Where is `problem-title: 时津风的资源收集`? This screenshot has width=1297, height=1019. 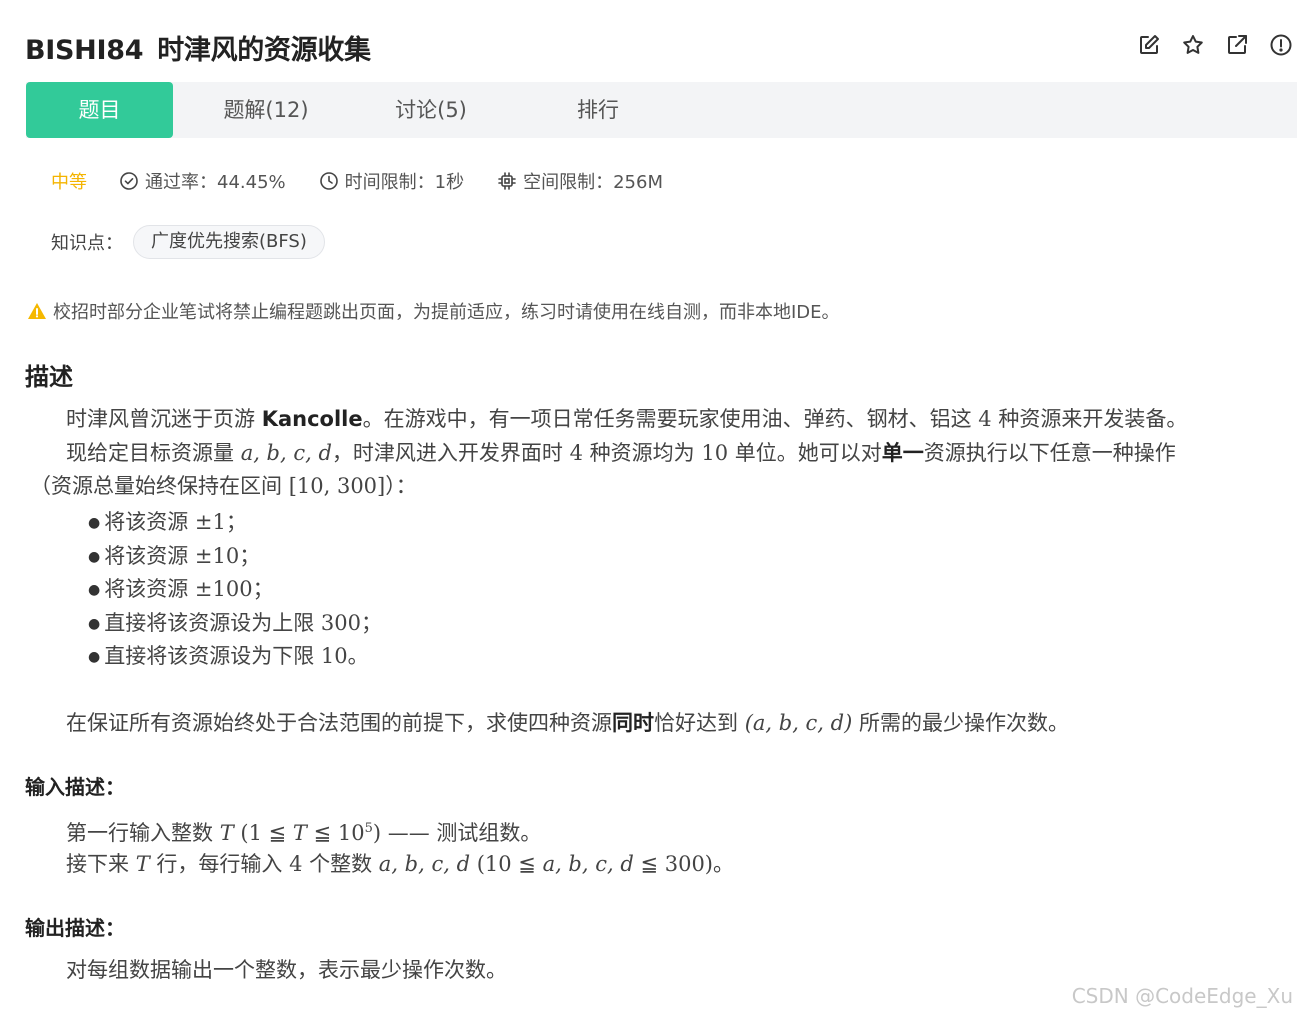 problem-title: 时津风的资源收集 is located at coordinates (264, 50).